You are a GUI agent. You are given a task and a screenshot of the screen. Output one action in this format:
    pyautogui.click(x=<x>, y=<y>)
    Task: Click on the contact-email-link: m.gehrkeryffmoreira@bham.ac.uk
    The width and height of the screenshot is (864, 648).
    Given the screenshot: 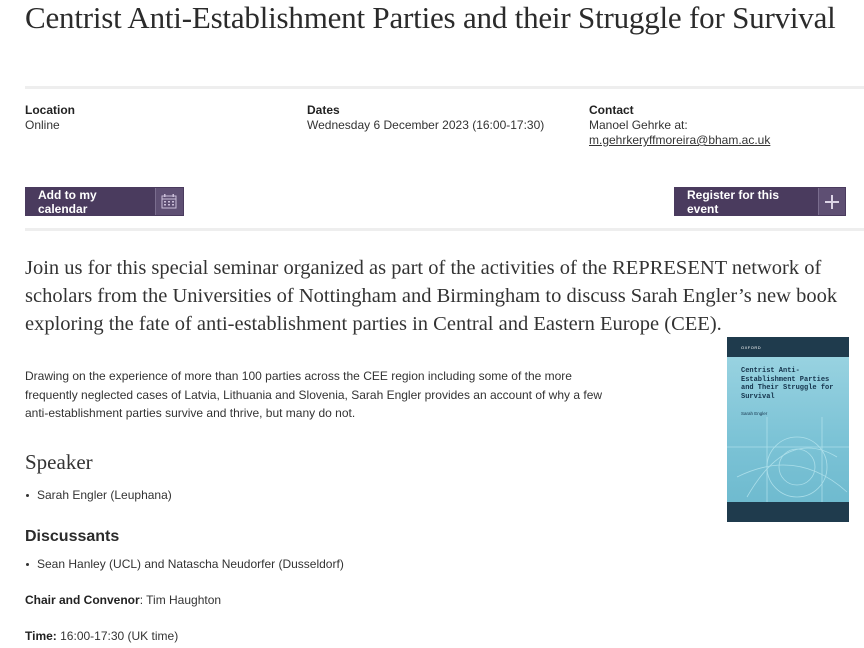 What is the action you would take?
    pyautogui.click(x=679, y=140)
    